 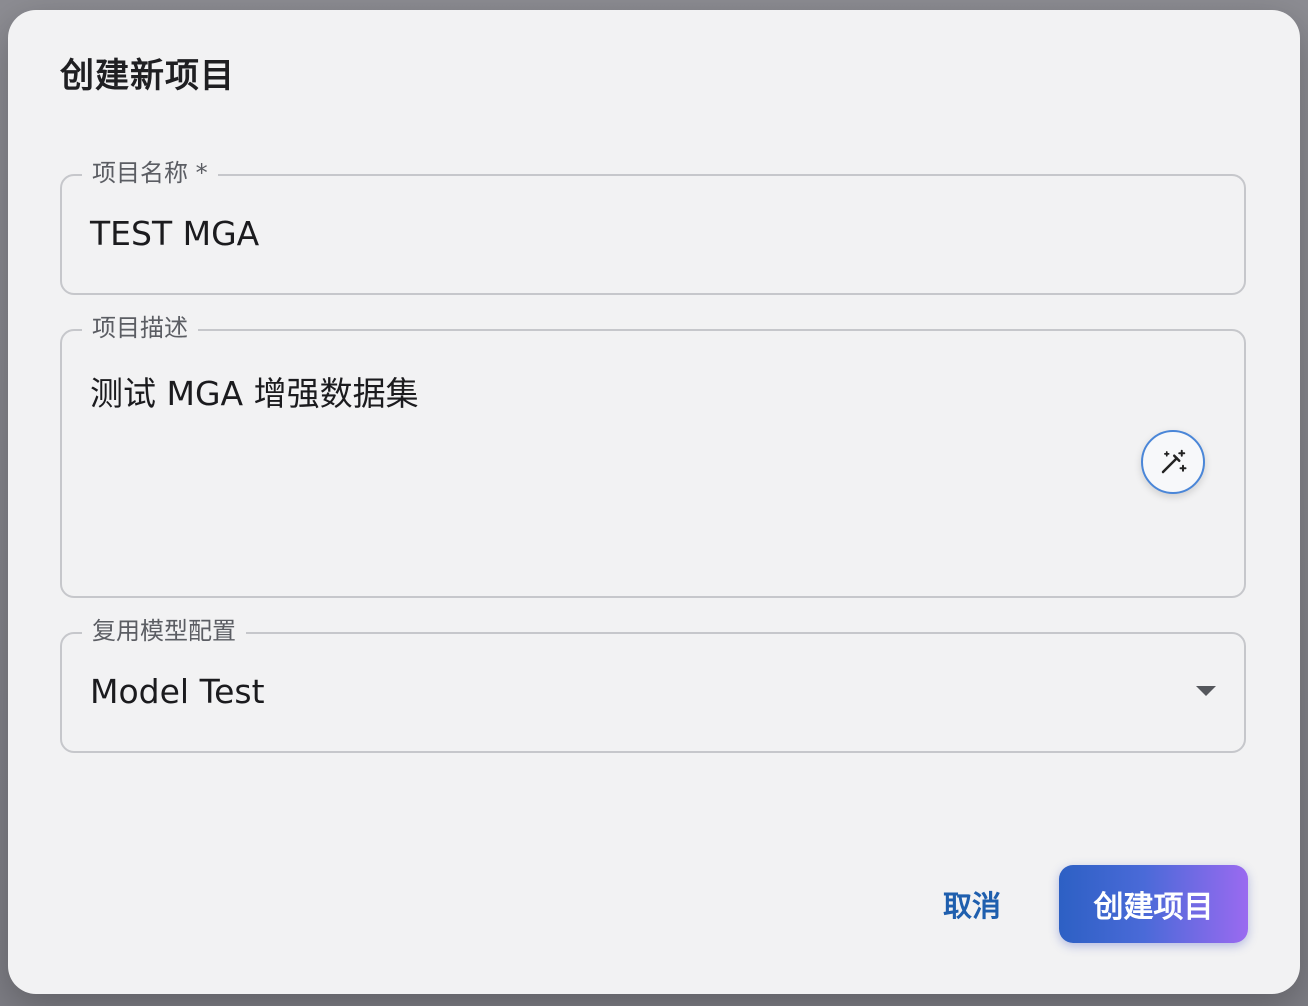 I want to click on project-name-field: 项目名称 * TEST MGA, so click(x=653, y=225).